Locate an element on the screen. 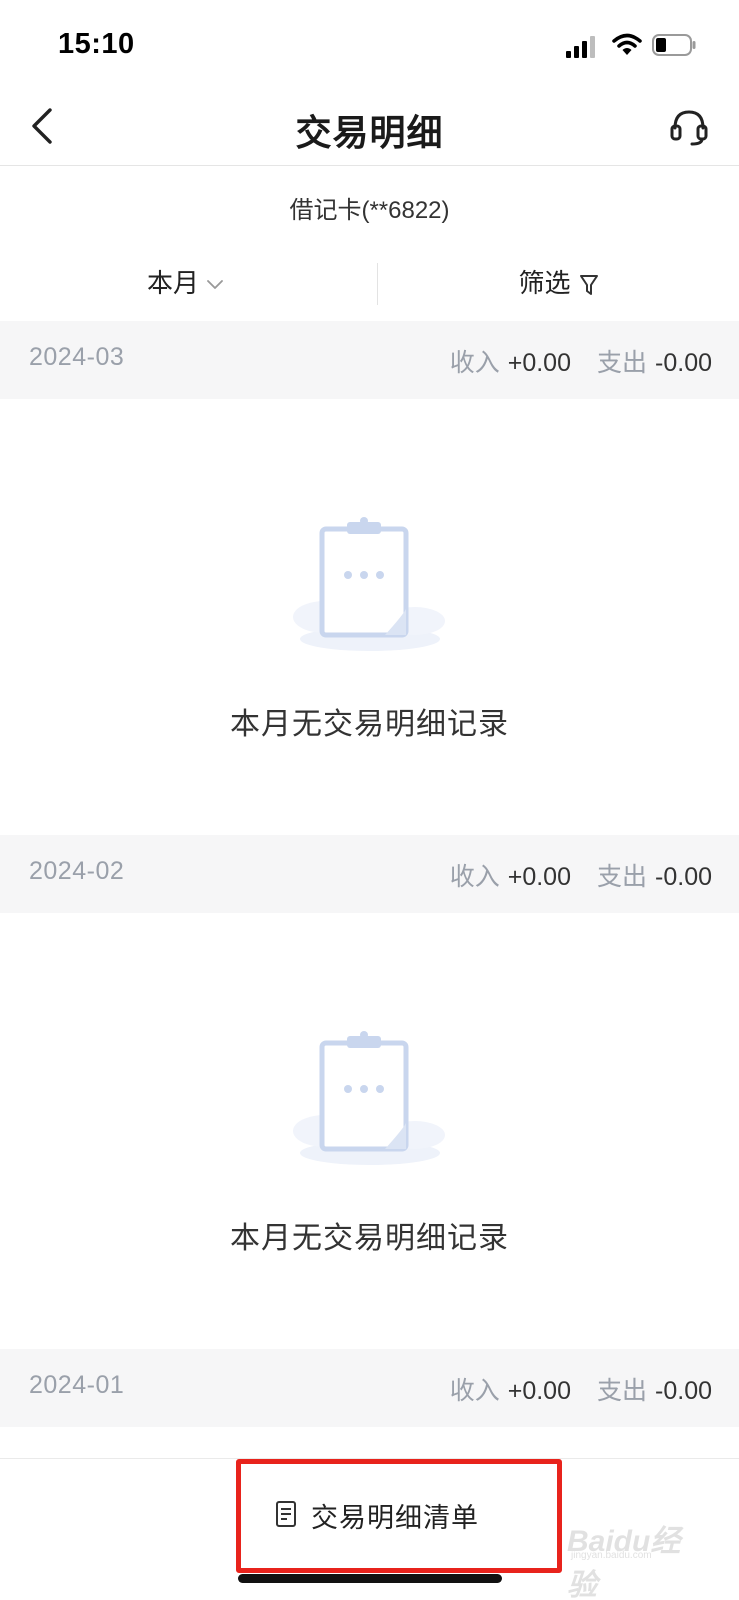  filter-button: 筛选 is located at coordinates (558, 283).